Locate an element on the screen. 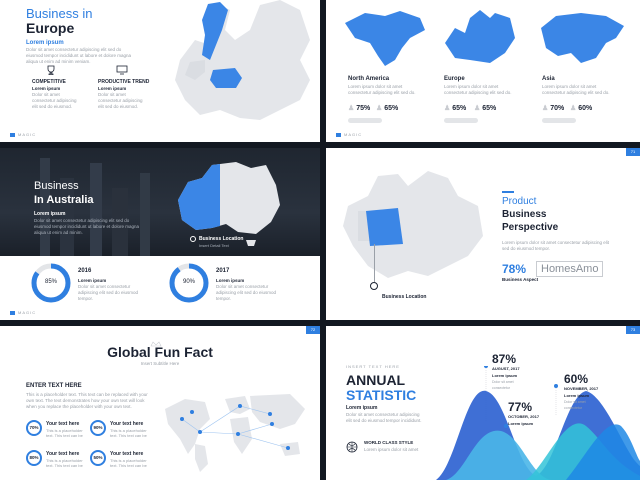  slide-title: Global Fun Fact is located at coordinates (160, 352).